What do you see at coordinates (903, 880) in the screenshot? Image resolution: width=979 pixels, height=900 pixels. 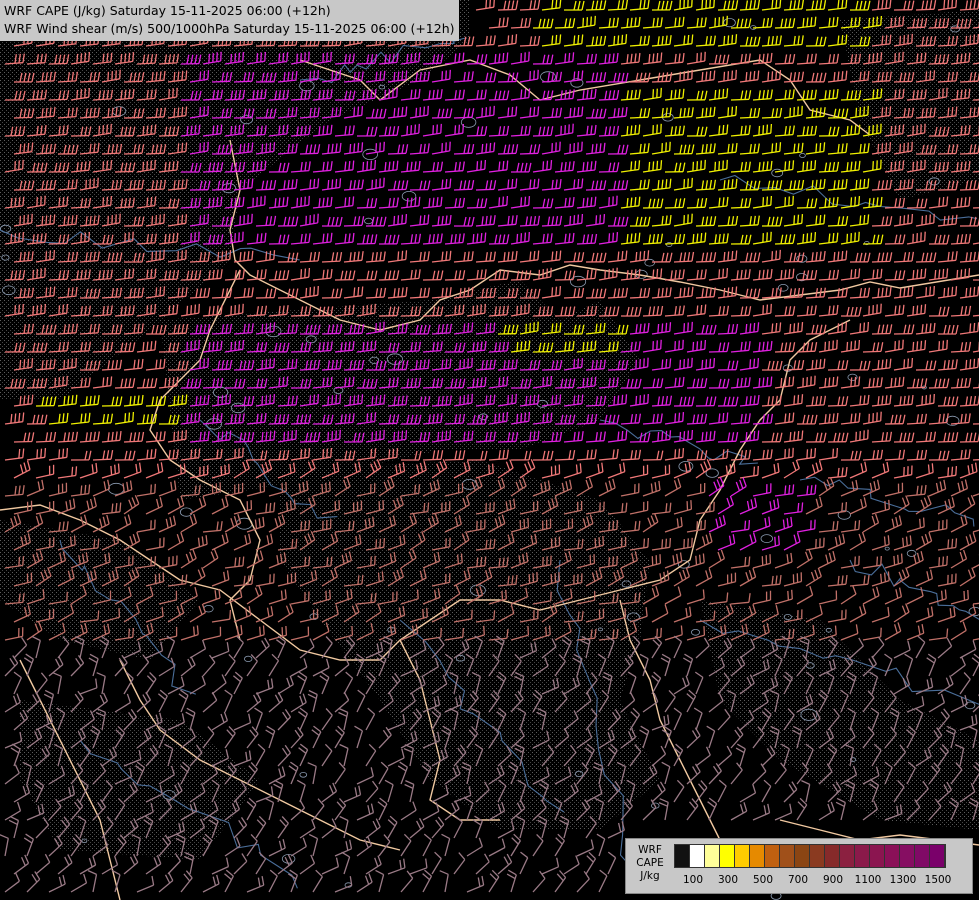 I see `legend-tick-label: 1300` at bounding box center [903, 880].